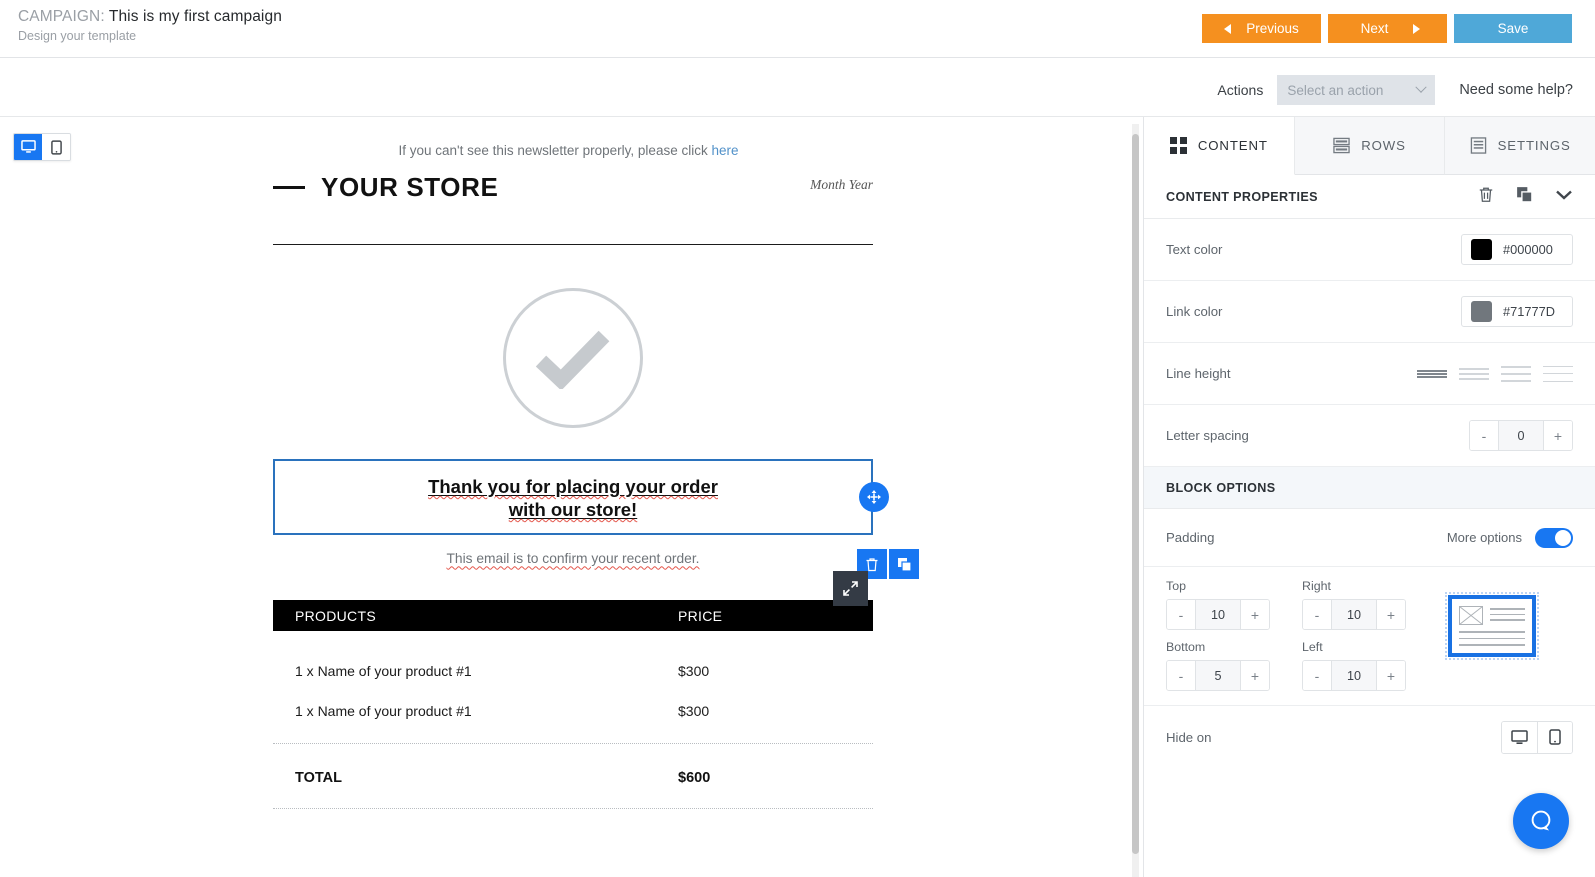  What do you see at coordinates (1242, 196) in the screenshot?
I see `content-properties-title: CONTENT PROPERTIES` at bounding box center [1242, 196].